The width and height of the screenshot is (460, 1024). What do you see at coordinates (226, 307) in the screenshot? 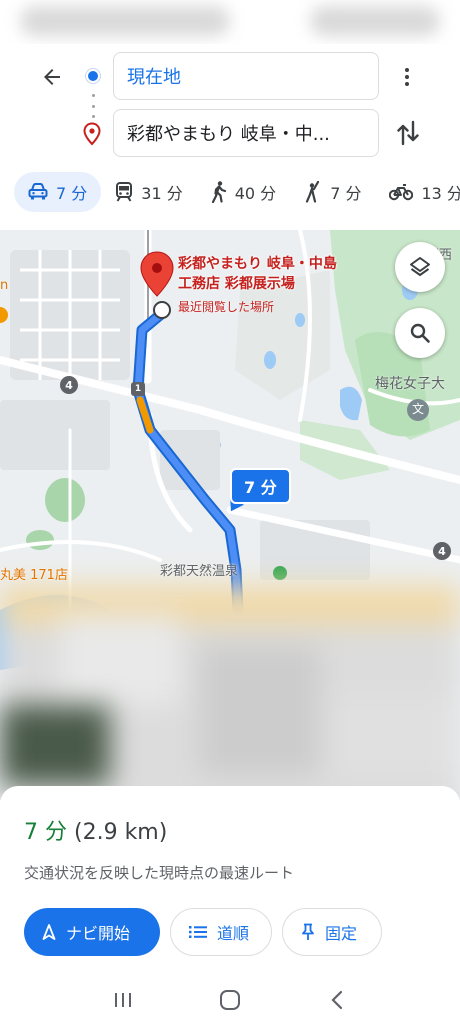
I see `destination-map-sublabel: 最近閲覧した場所` at bounding box center [226, 307].